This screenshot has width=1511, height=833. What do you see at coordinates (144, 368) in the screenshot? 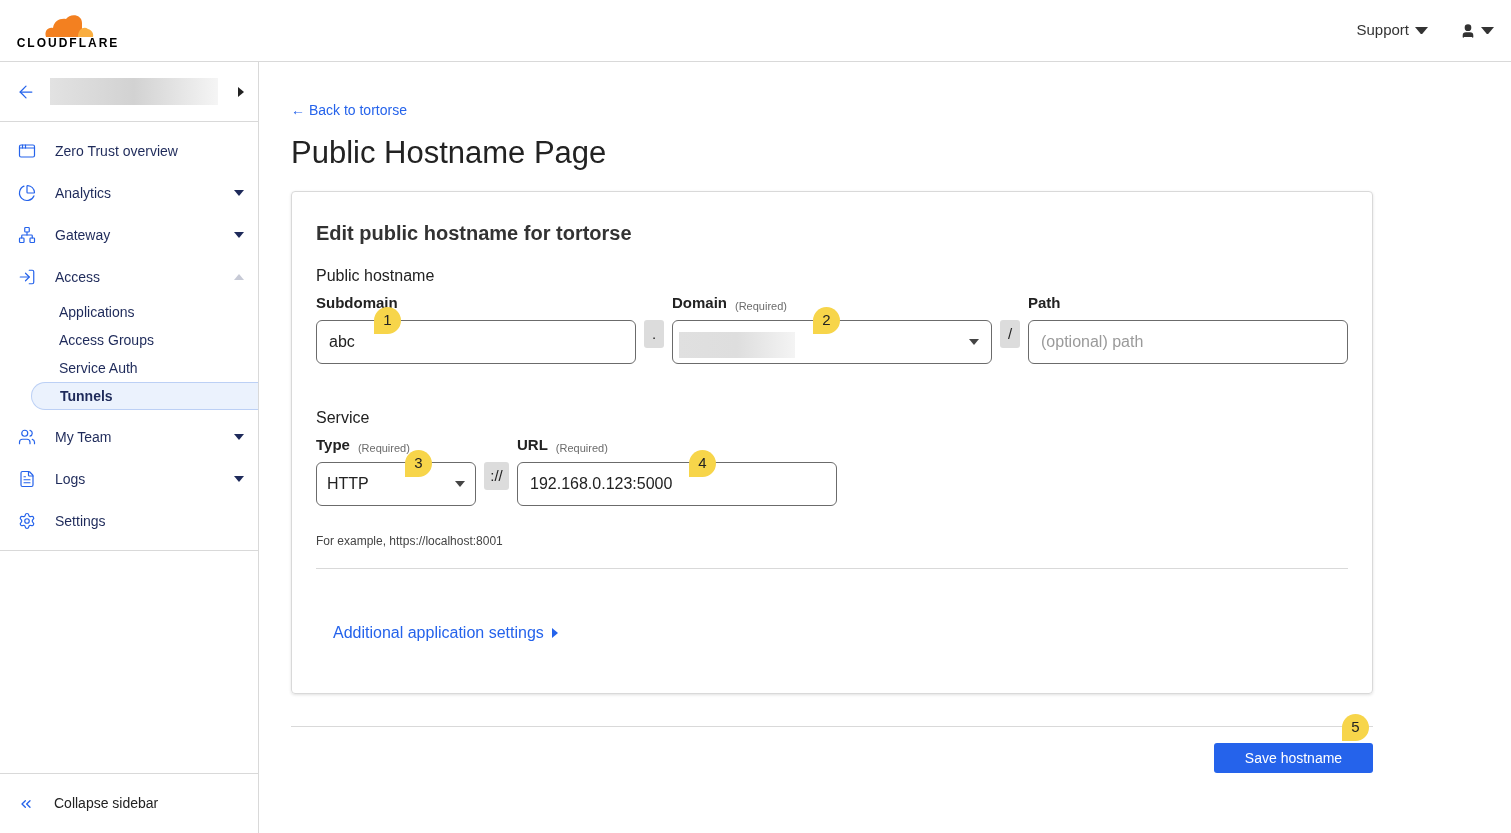
I see `sidebar-subitem: Service Auth` at bounding box center [144, 368].